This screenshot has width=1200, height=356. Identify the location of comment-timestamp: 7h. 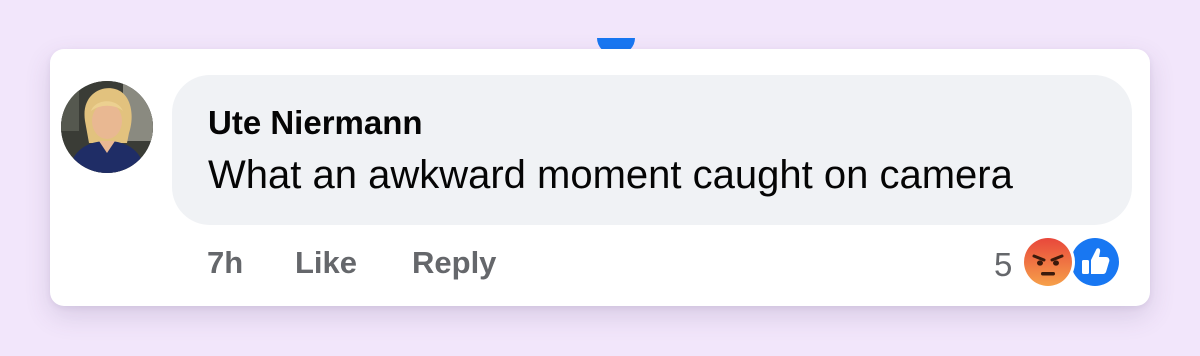
(251, 263).